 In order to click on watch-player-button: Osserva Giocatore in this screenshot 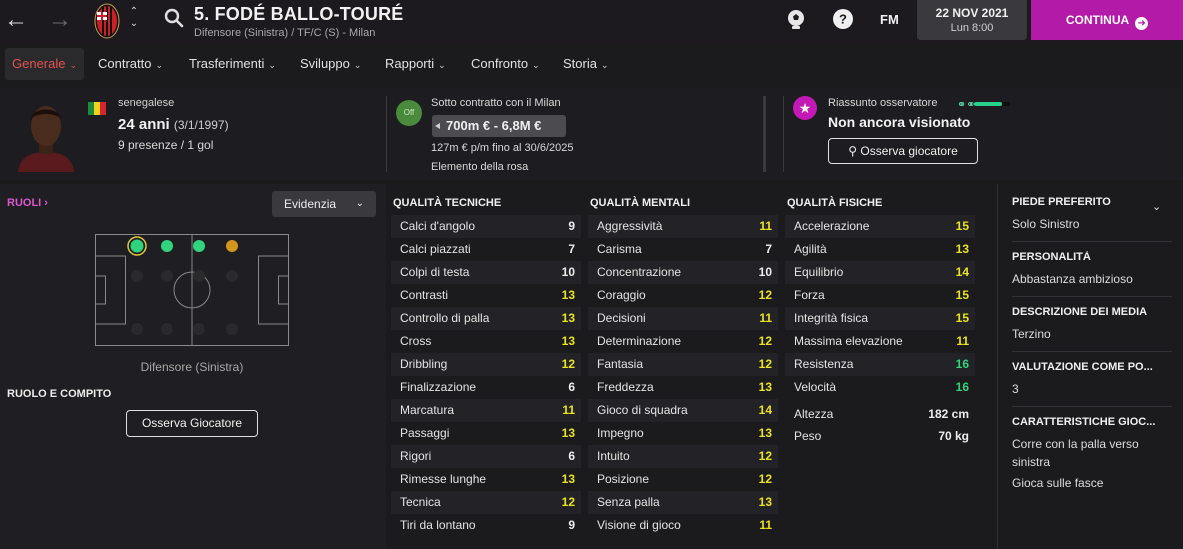, I will do `click(192, 423)`.